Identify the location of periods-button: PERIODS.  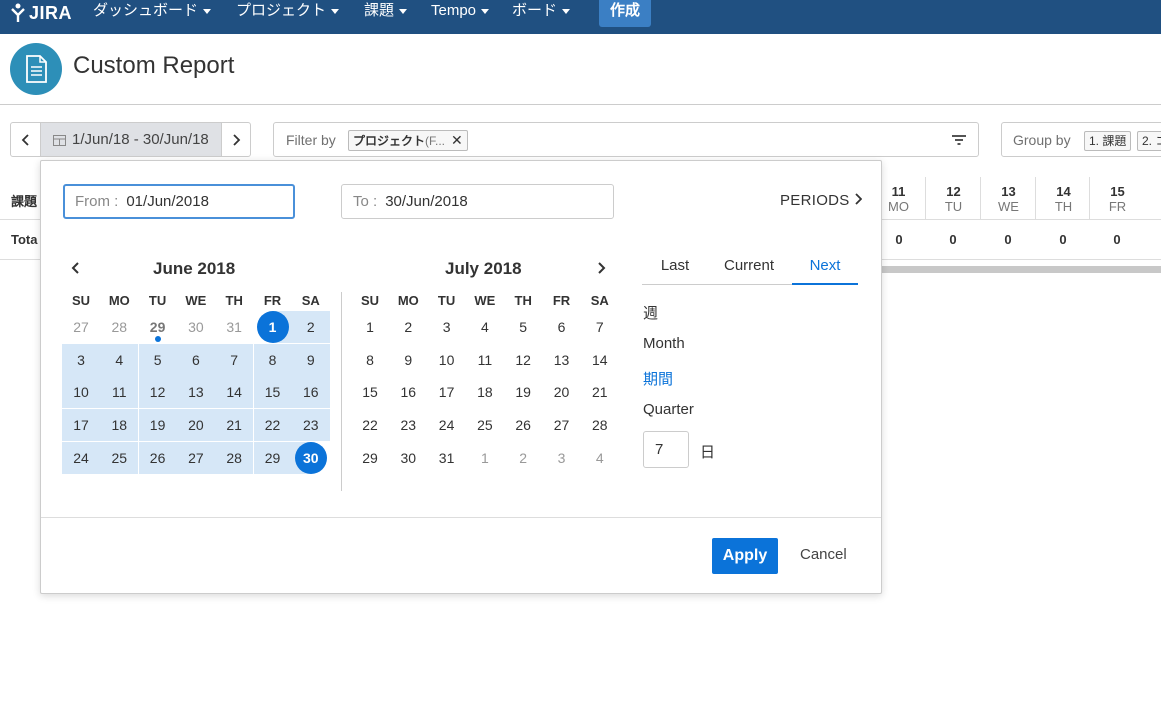
(821, 200).